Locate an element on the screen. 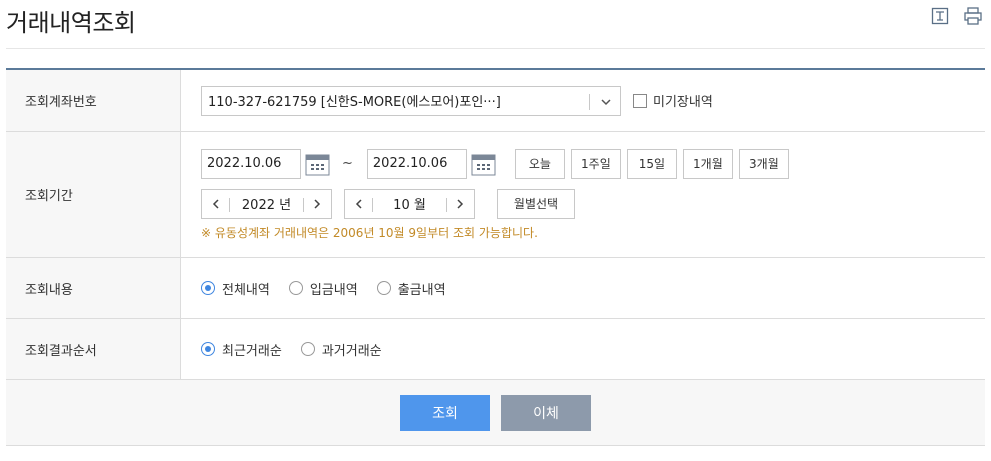 The image size is (991, 461). month-value: 10 월 is located at coordinates (409, 205).